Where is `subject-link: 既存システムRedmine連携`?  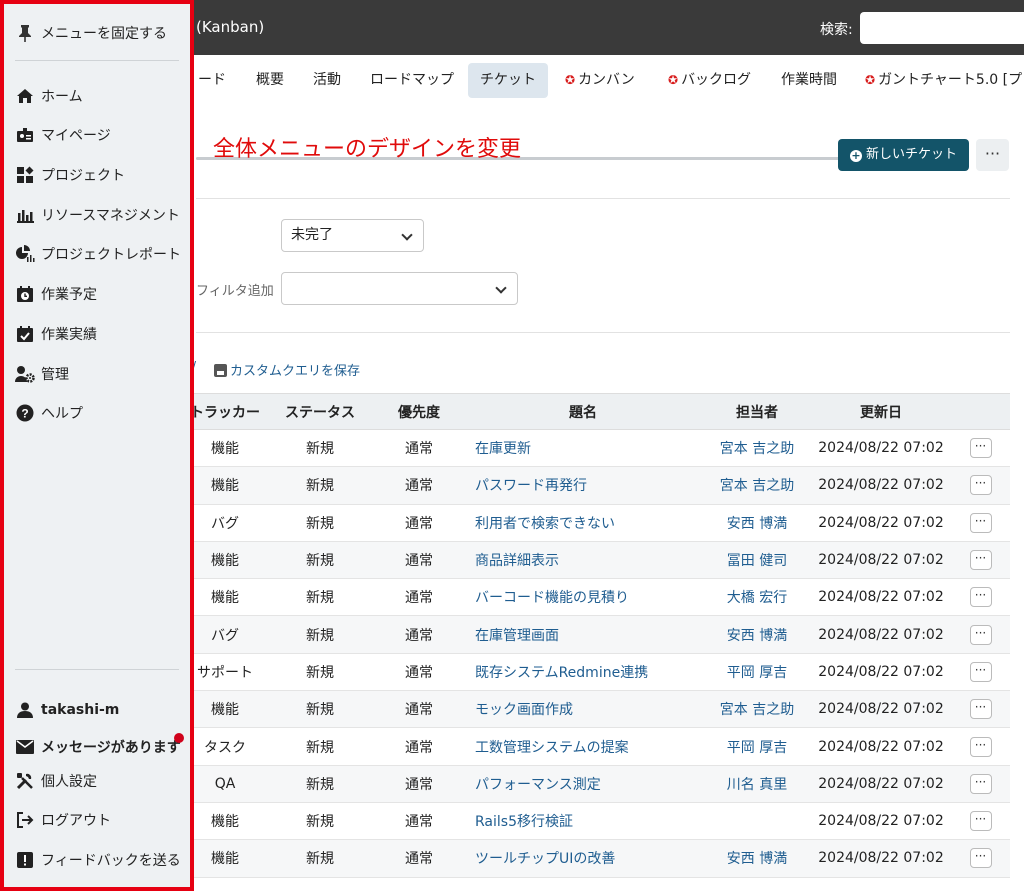
subject-link: 既存システムRedmine連携 is located at coordinates (583, 672).